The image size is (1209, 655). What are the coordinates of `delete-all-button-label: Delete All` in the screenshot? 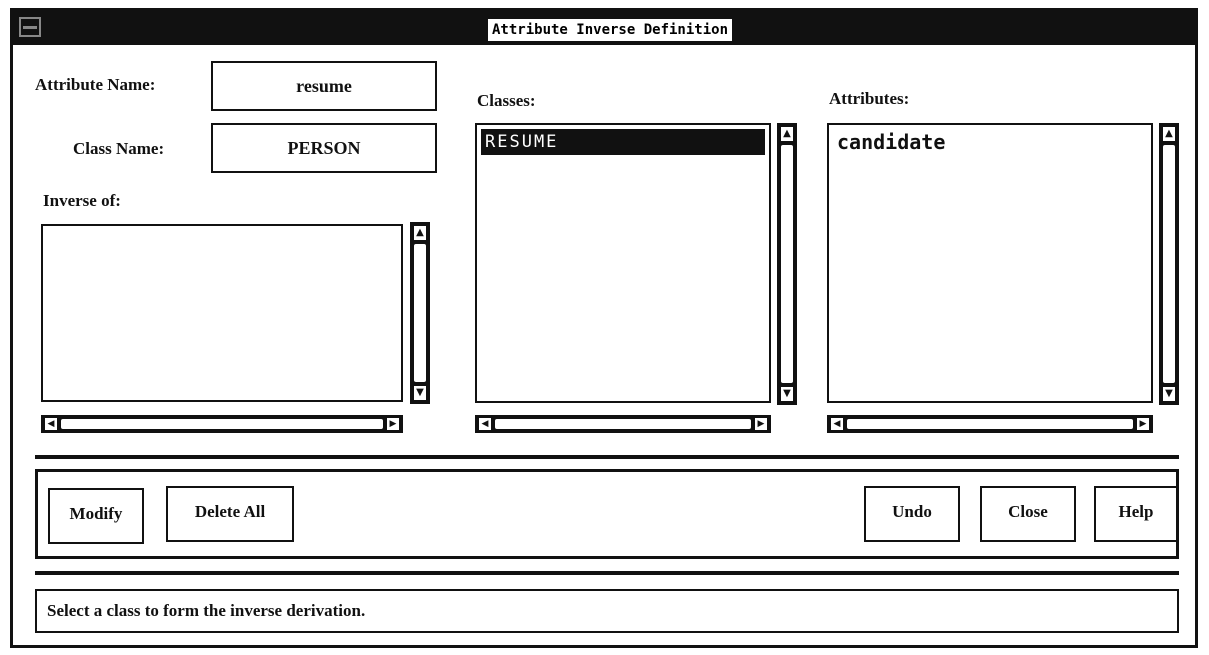 It's located at (230, 511).